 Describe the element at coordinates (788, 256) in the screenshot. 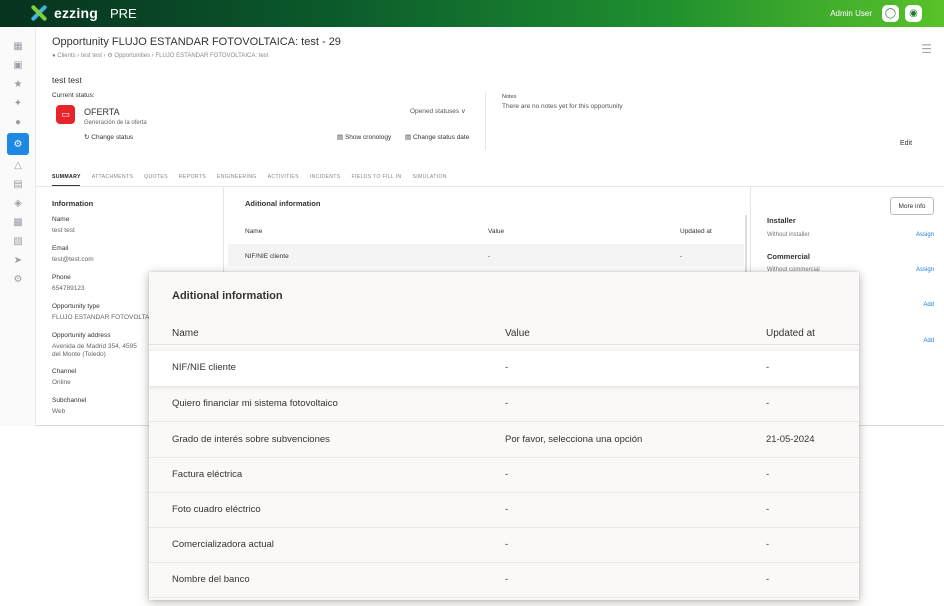

I see `commercial-heading: Commercial` at that location.